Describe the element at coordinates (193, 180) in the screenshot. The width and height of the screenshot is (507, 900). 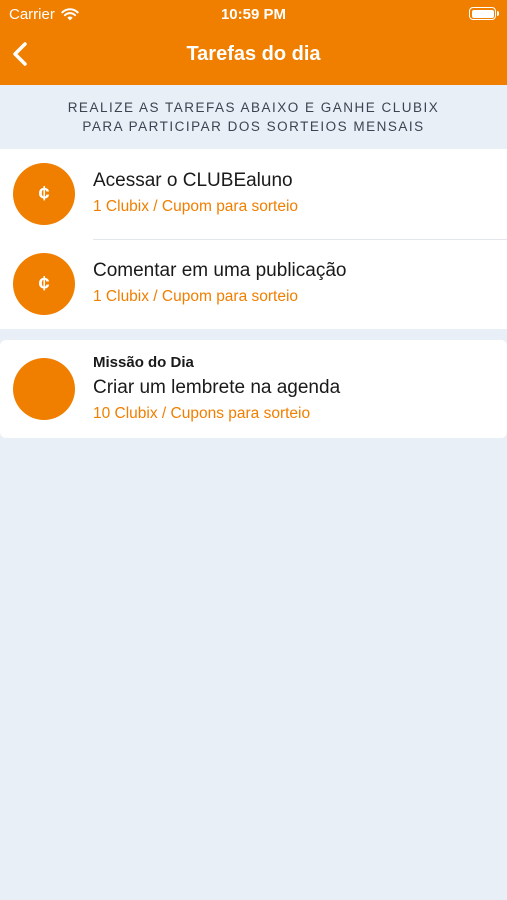
I see `task-title: Acessar o CLUBEaluno` at that location.